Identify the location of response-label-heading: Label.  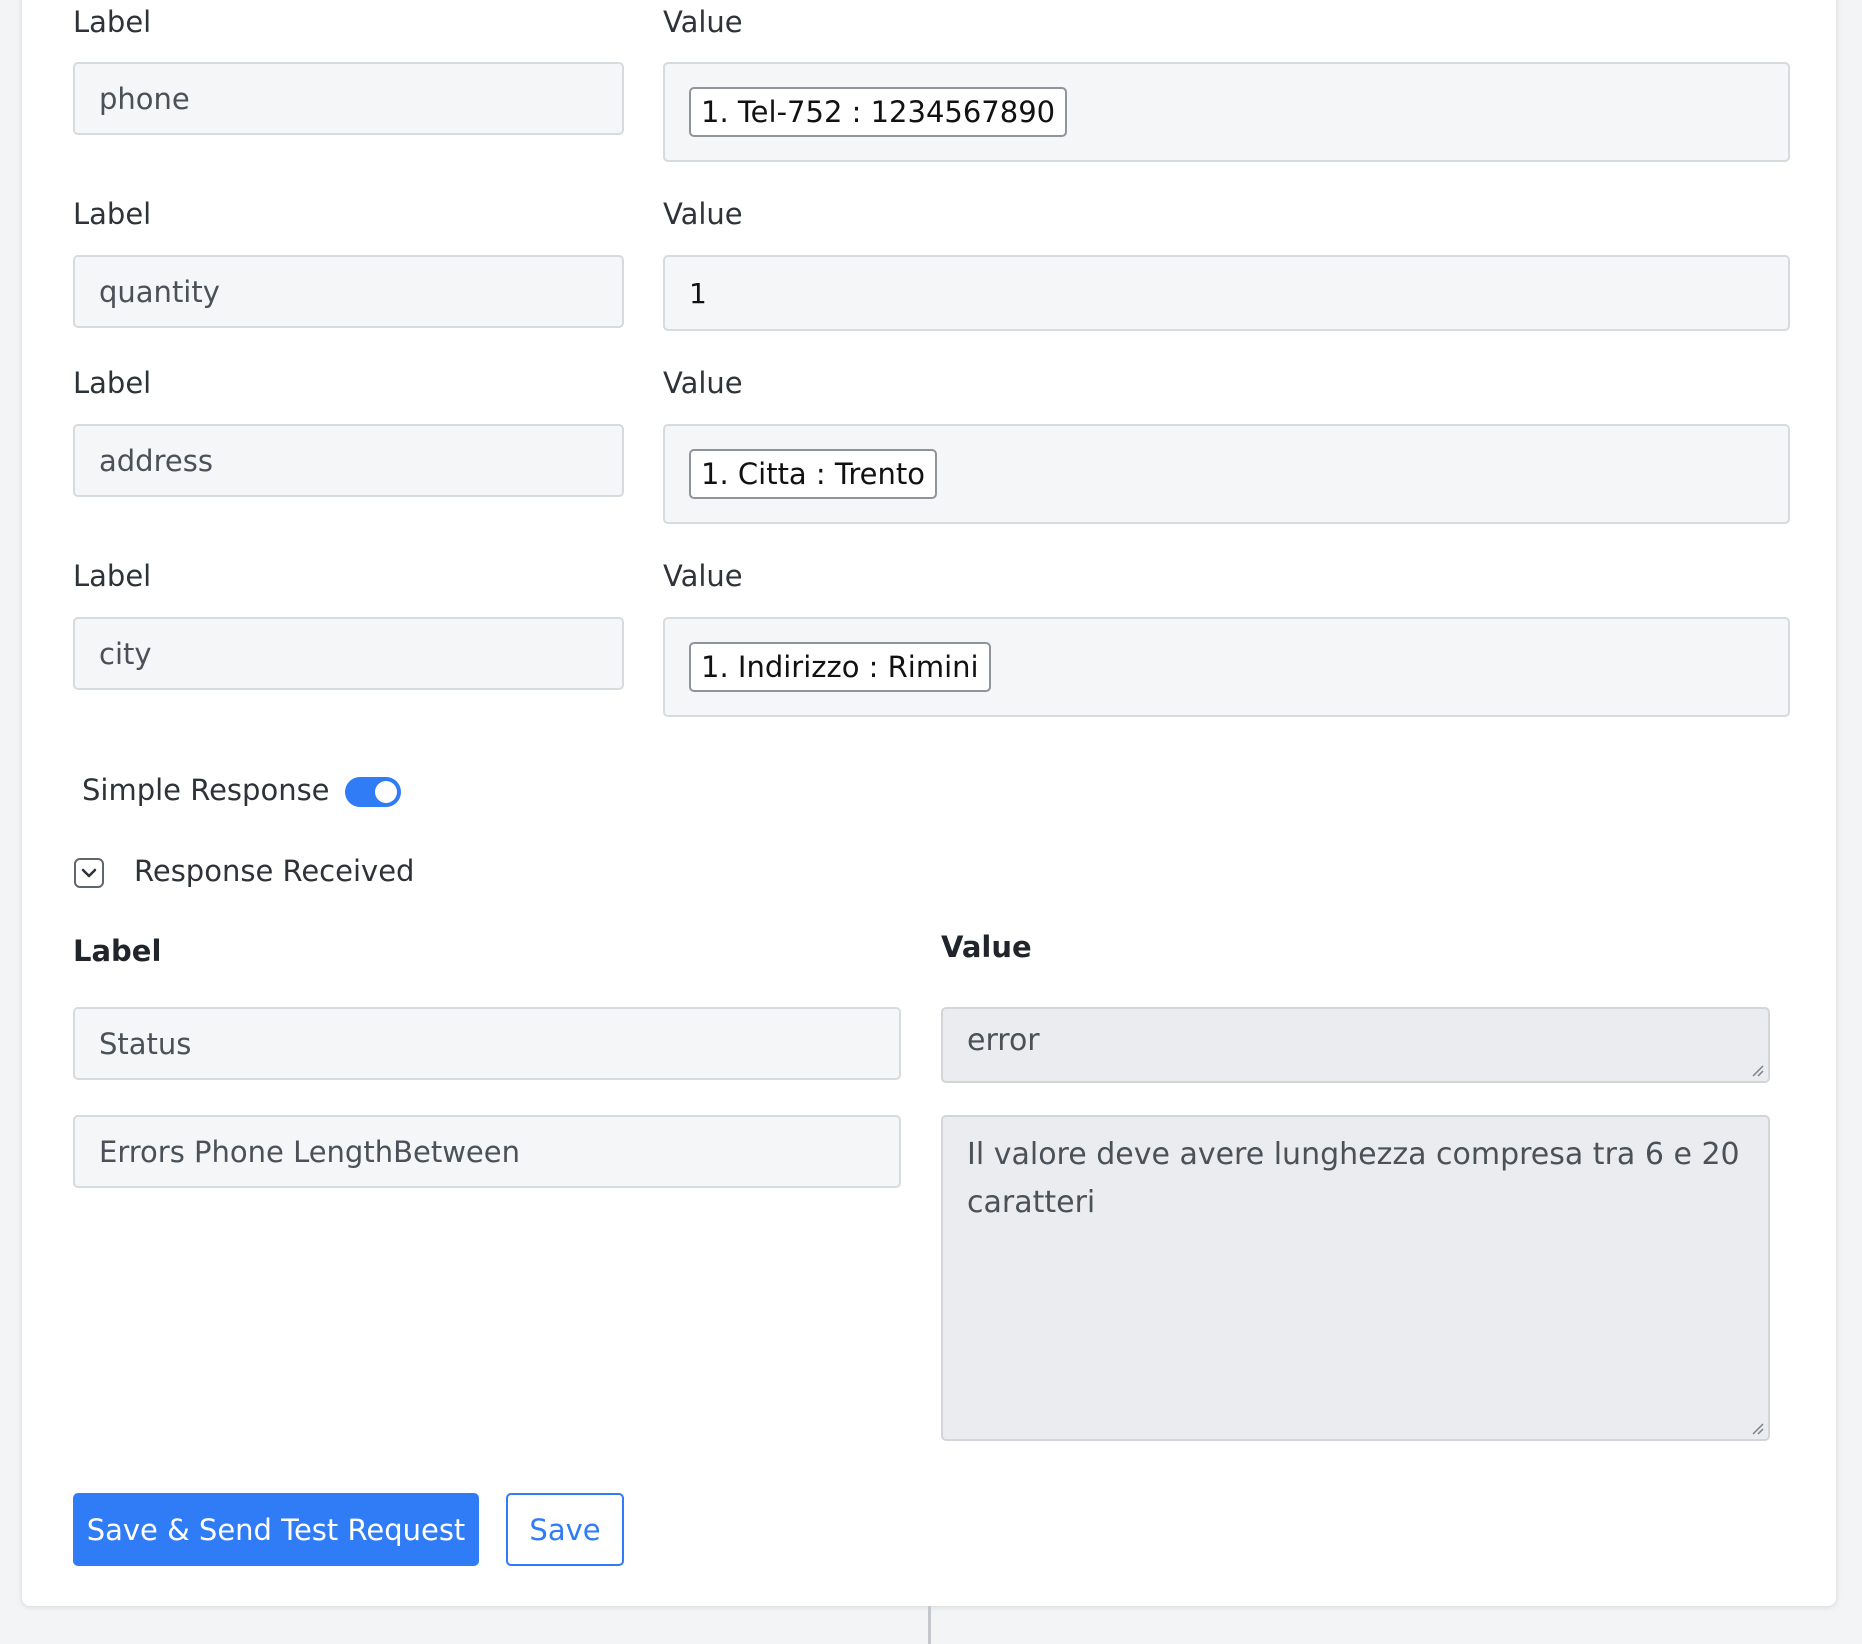
(117, 951).